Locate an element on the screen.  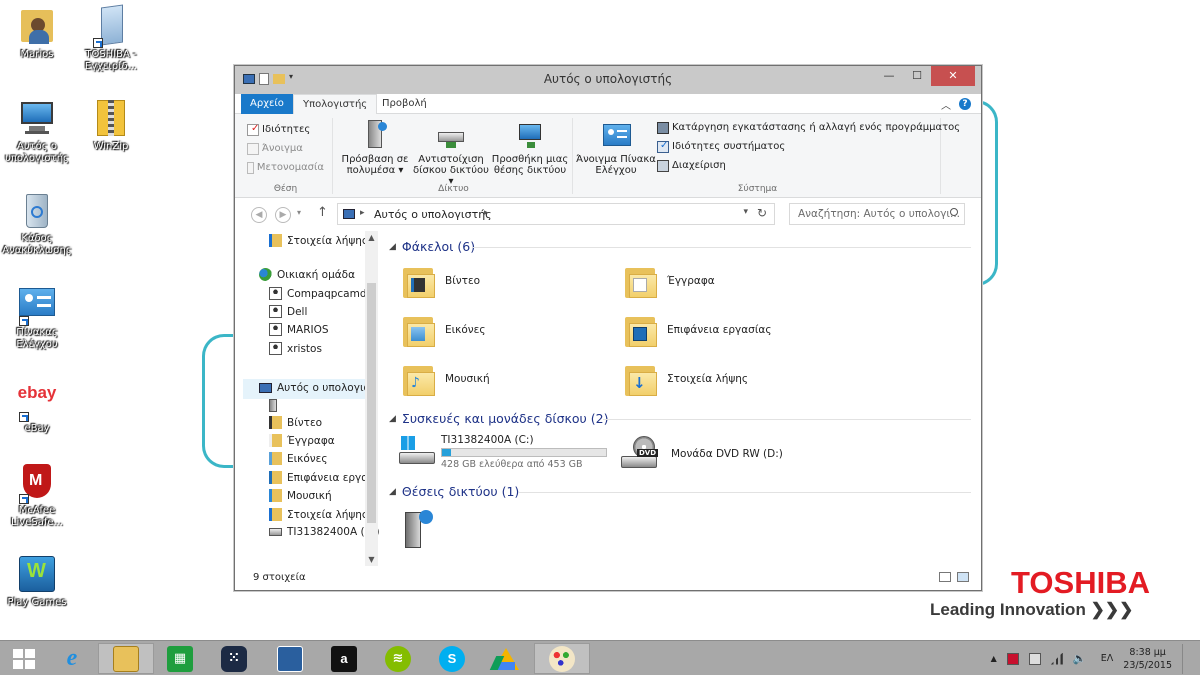
taskbar-file-explorer is located at coordinates (126, 658).